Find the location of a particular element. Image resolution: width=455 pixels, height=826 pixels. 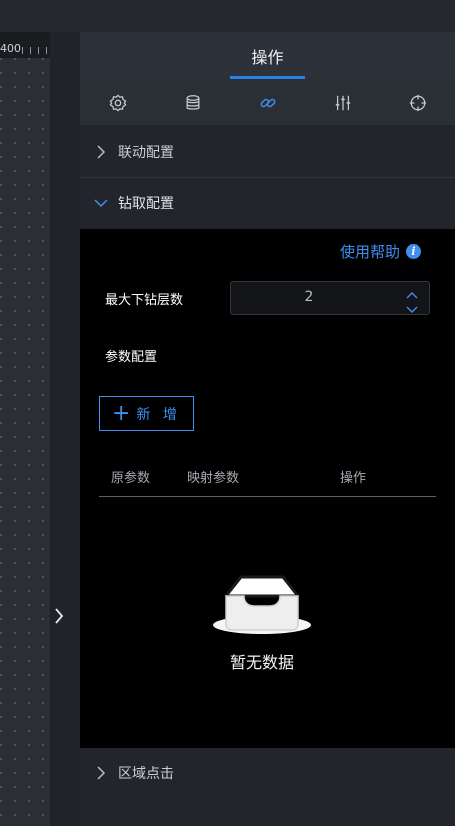

tab-position is located at coordinates (418, 103).